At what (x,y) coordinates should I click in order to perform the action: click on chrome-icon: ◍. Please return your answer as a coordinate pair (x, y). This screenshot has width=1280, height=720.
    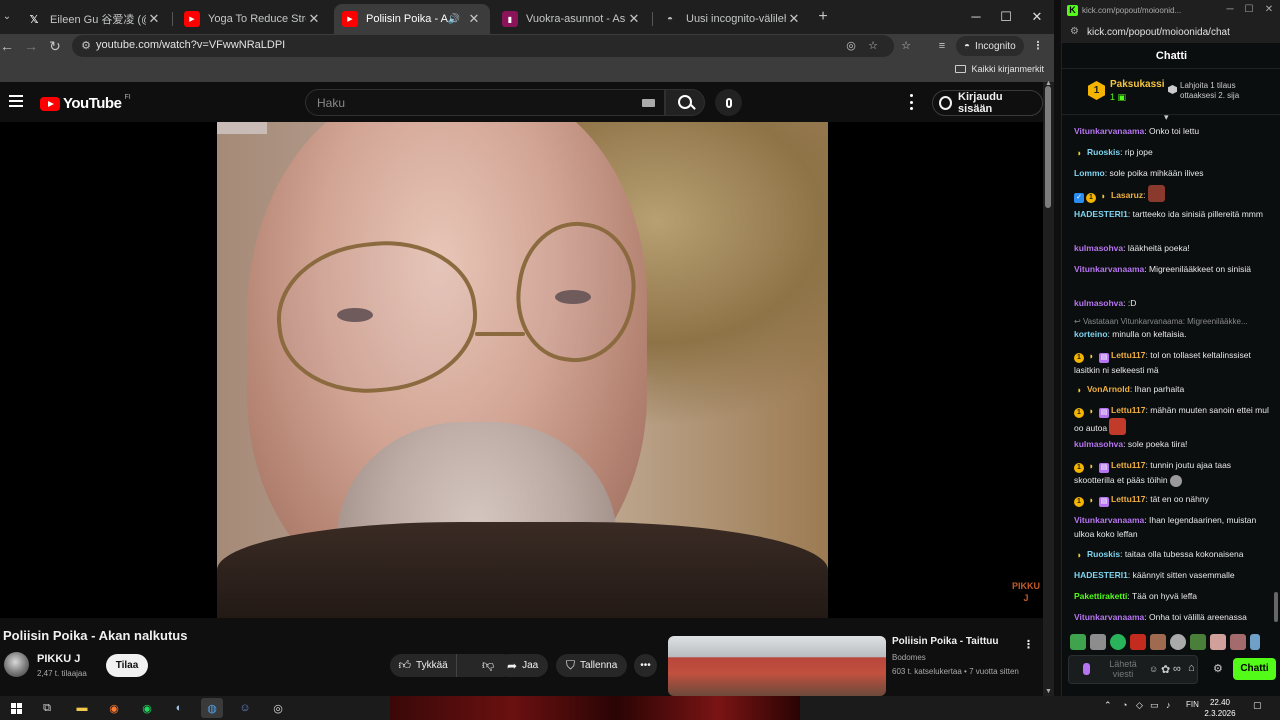
    Looking at the image, I should click on (212, 708).